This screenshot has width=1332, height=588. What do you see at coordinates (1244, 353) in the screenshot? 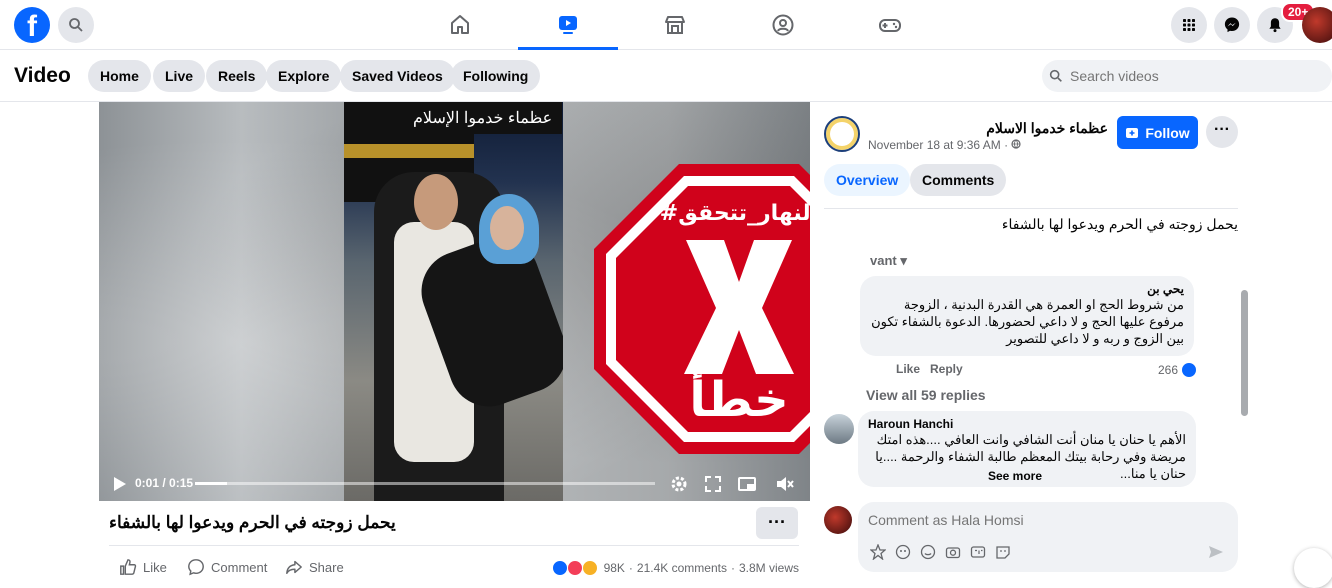
I see `scrollbar-thumb` at bounding box center [1244, 353].